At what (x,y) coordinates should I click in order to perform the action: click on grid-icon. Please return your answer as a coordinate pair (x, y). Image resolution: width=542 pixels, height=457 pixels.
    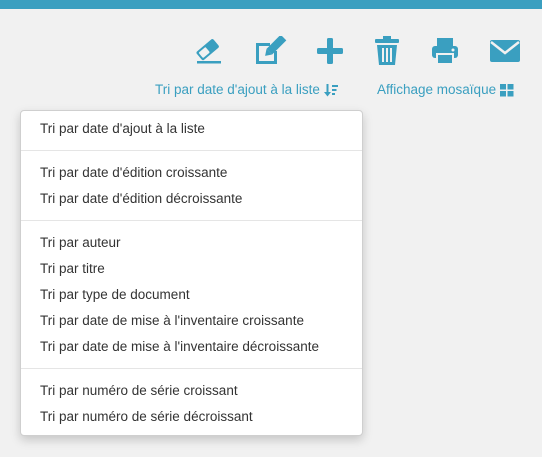
    Looking at the image, I should click on (507, 90).